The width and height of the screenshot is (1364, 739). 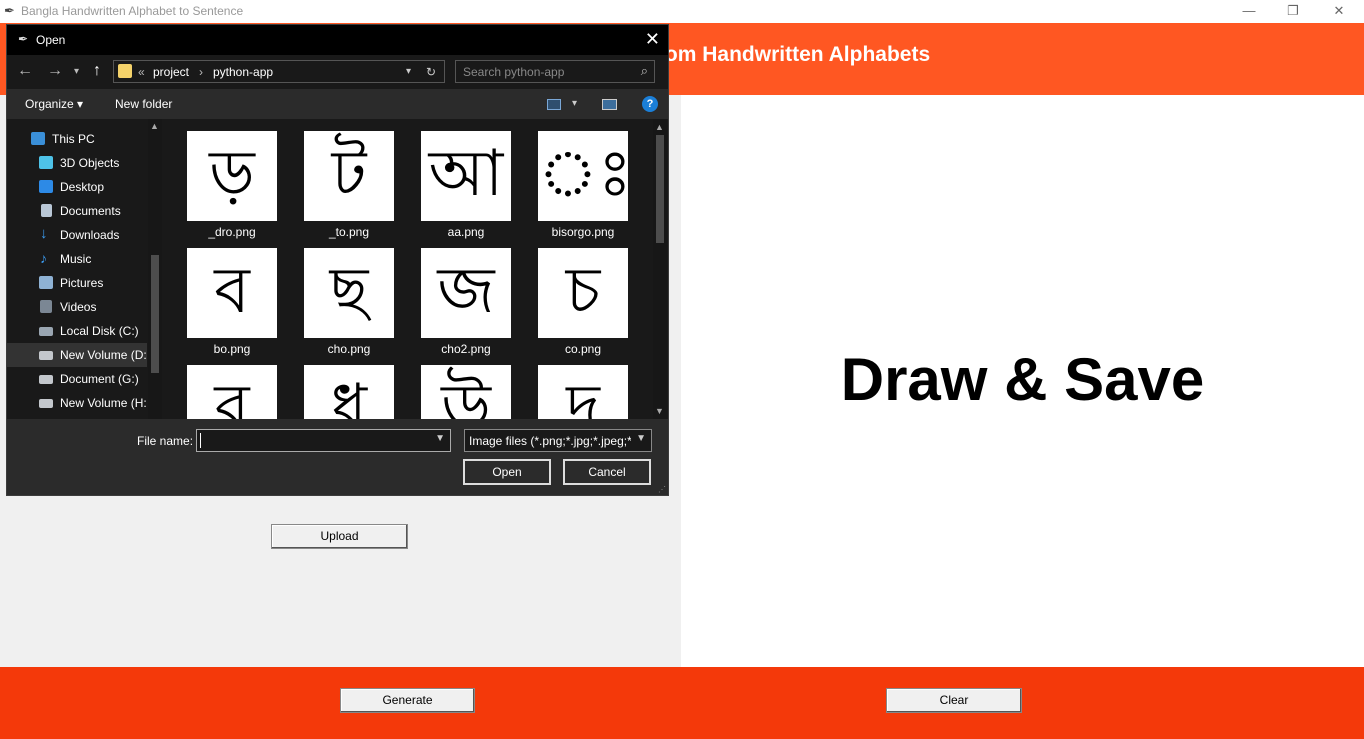 What do you see at coordinates (38, 138) in the screenshot?
I see `pc-icon` at bounding box center [38, 138].